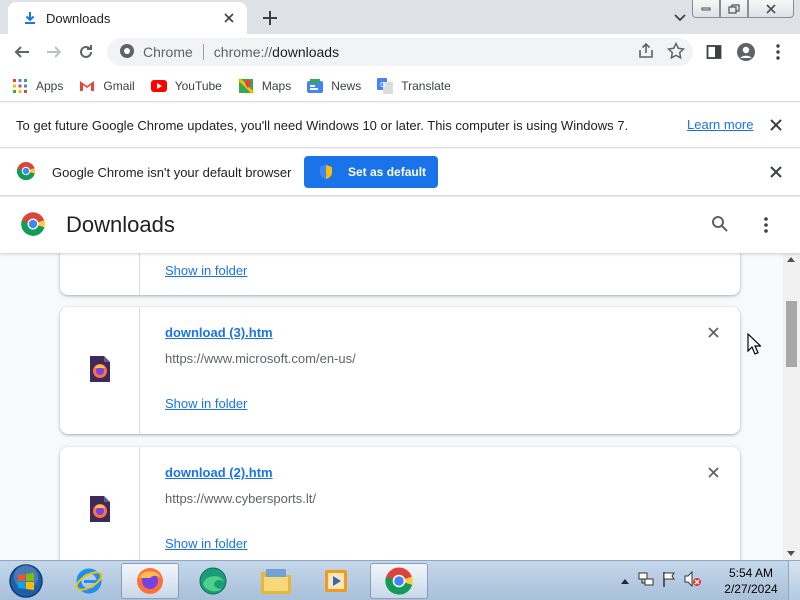  What do you see at coordinates (219, 472) in the screenshot?
I see `download-filename-link: download (2).htm` at bounding box center [219, 472].